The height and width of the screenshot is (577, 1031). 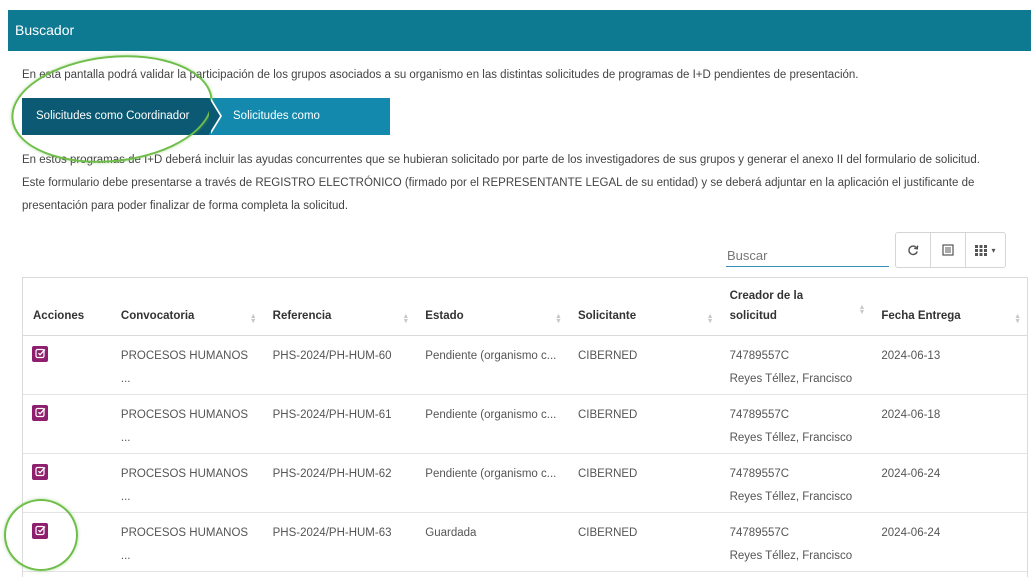 What do you see at coordinates (949, 365) in the screenshot?
I see `fecha-cell: 2024-06-13` at bounding box center [949, 365].